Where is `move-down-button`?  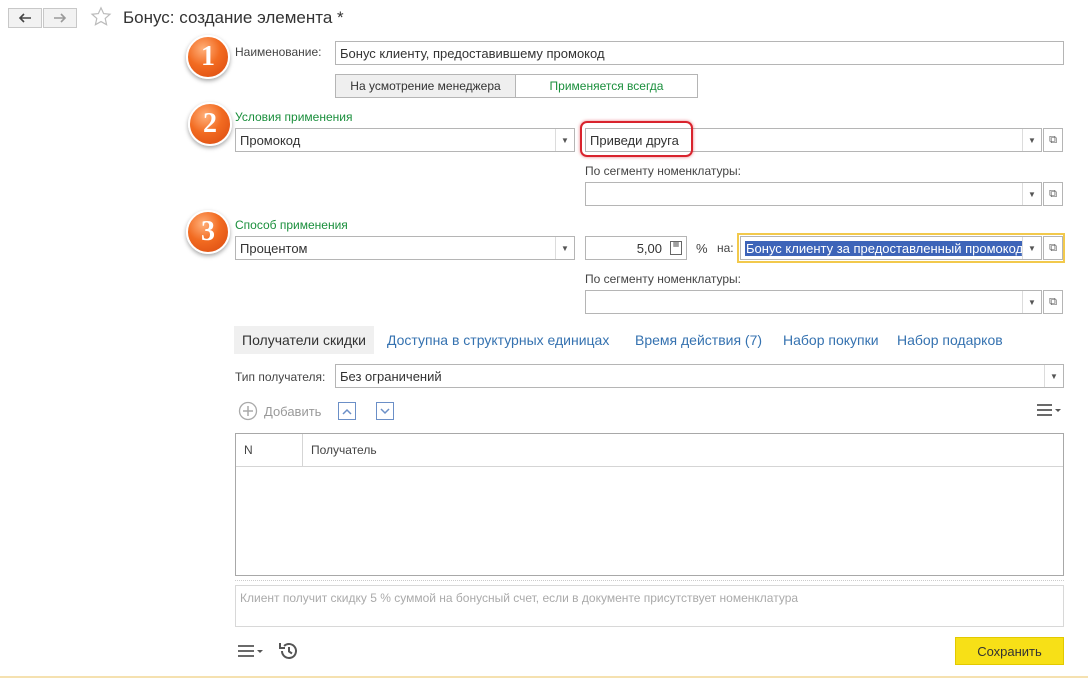
move-down-button is located at coordinates (385, 411).